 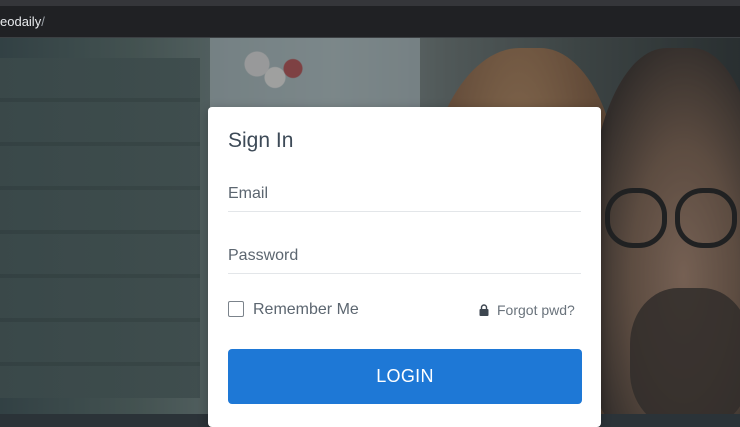 What do you see at coordinates (261, 140) in the screenshot?
I see `sign-in-title: Sign In` at bounding box center [261, 140].